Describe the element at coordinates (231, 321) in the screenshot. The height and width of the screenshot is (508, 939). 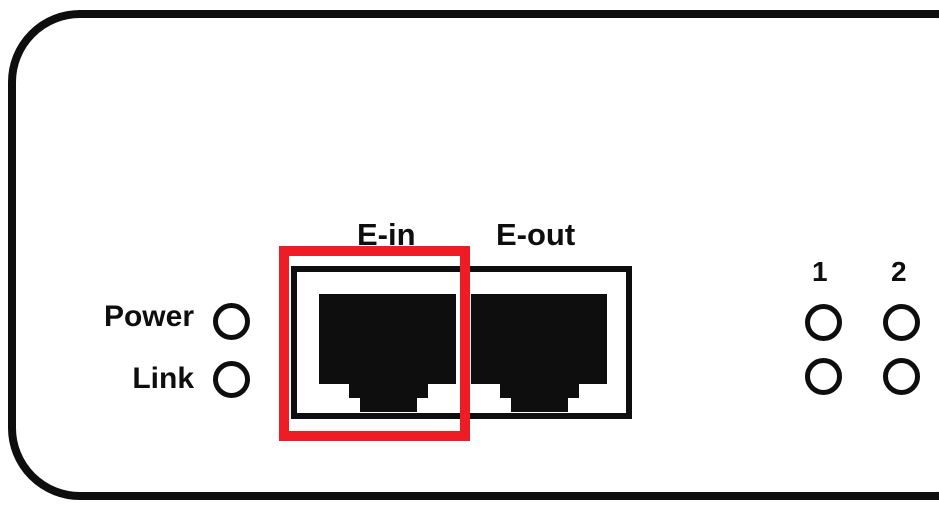
I see `power-led-icon` at that location.